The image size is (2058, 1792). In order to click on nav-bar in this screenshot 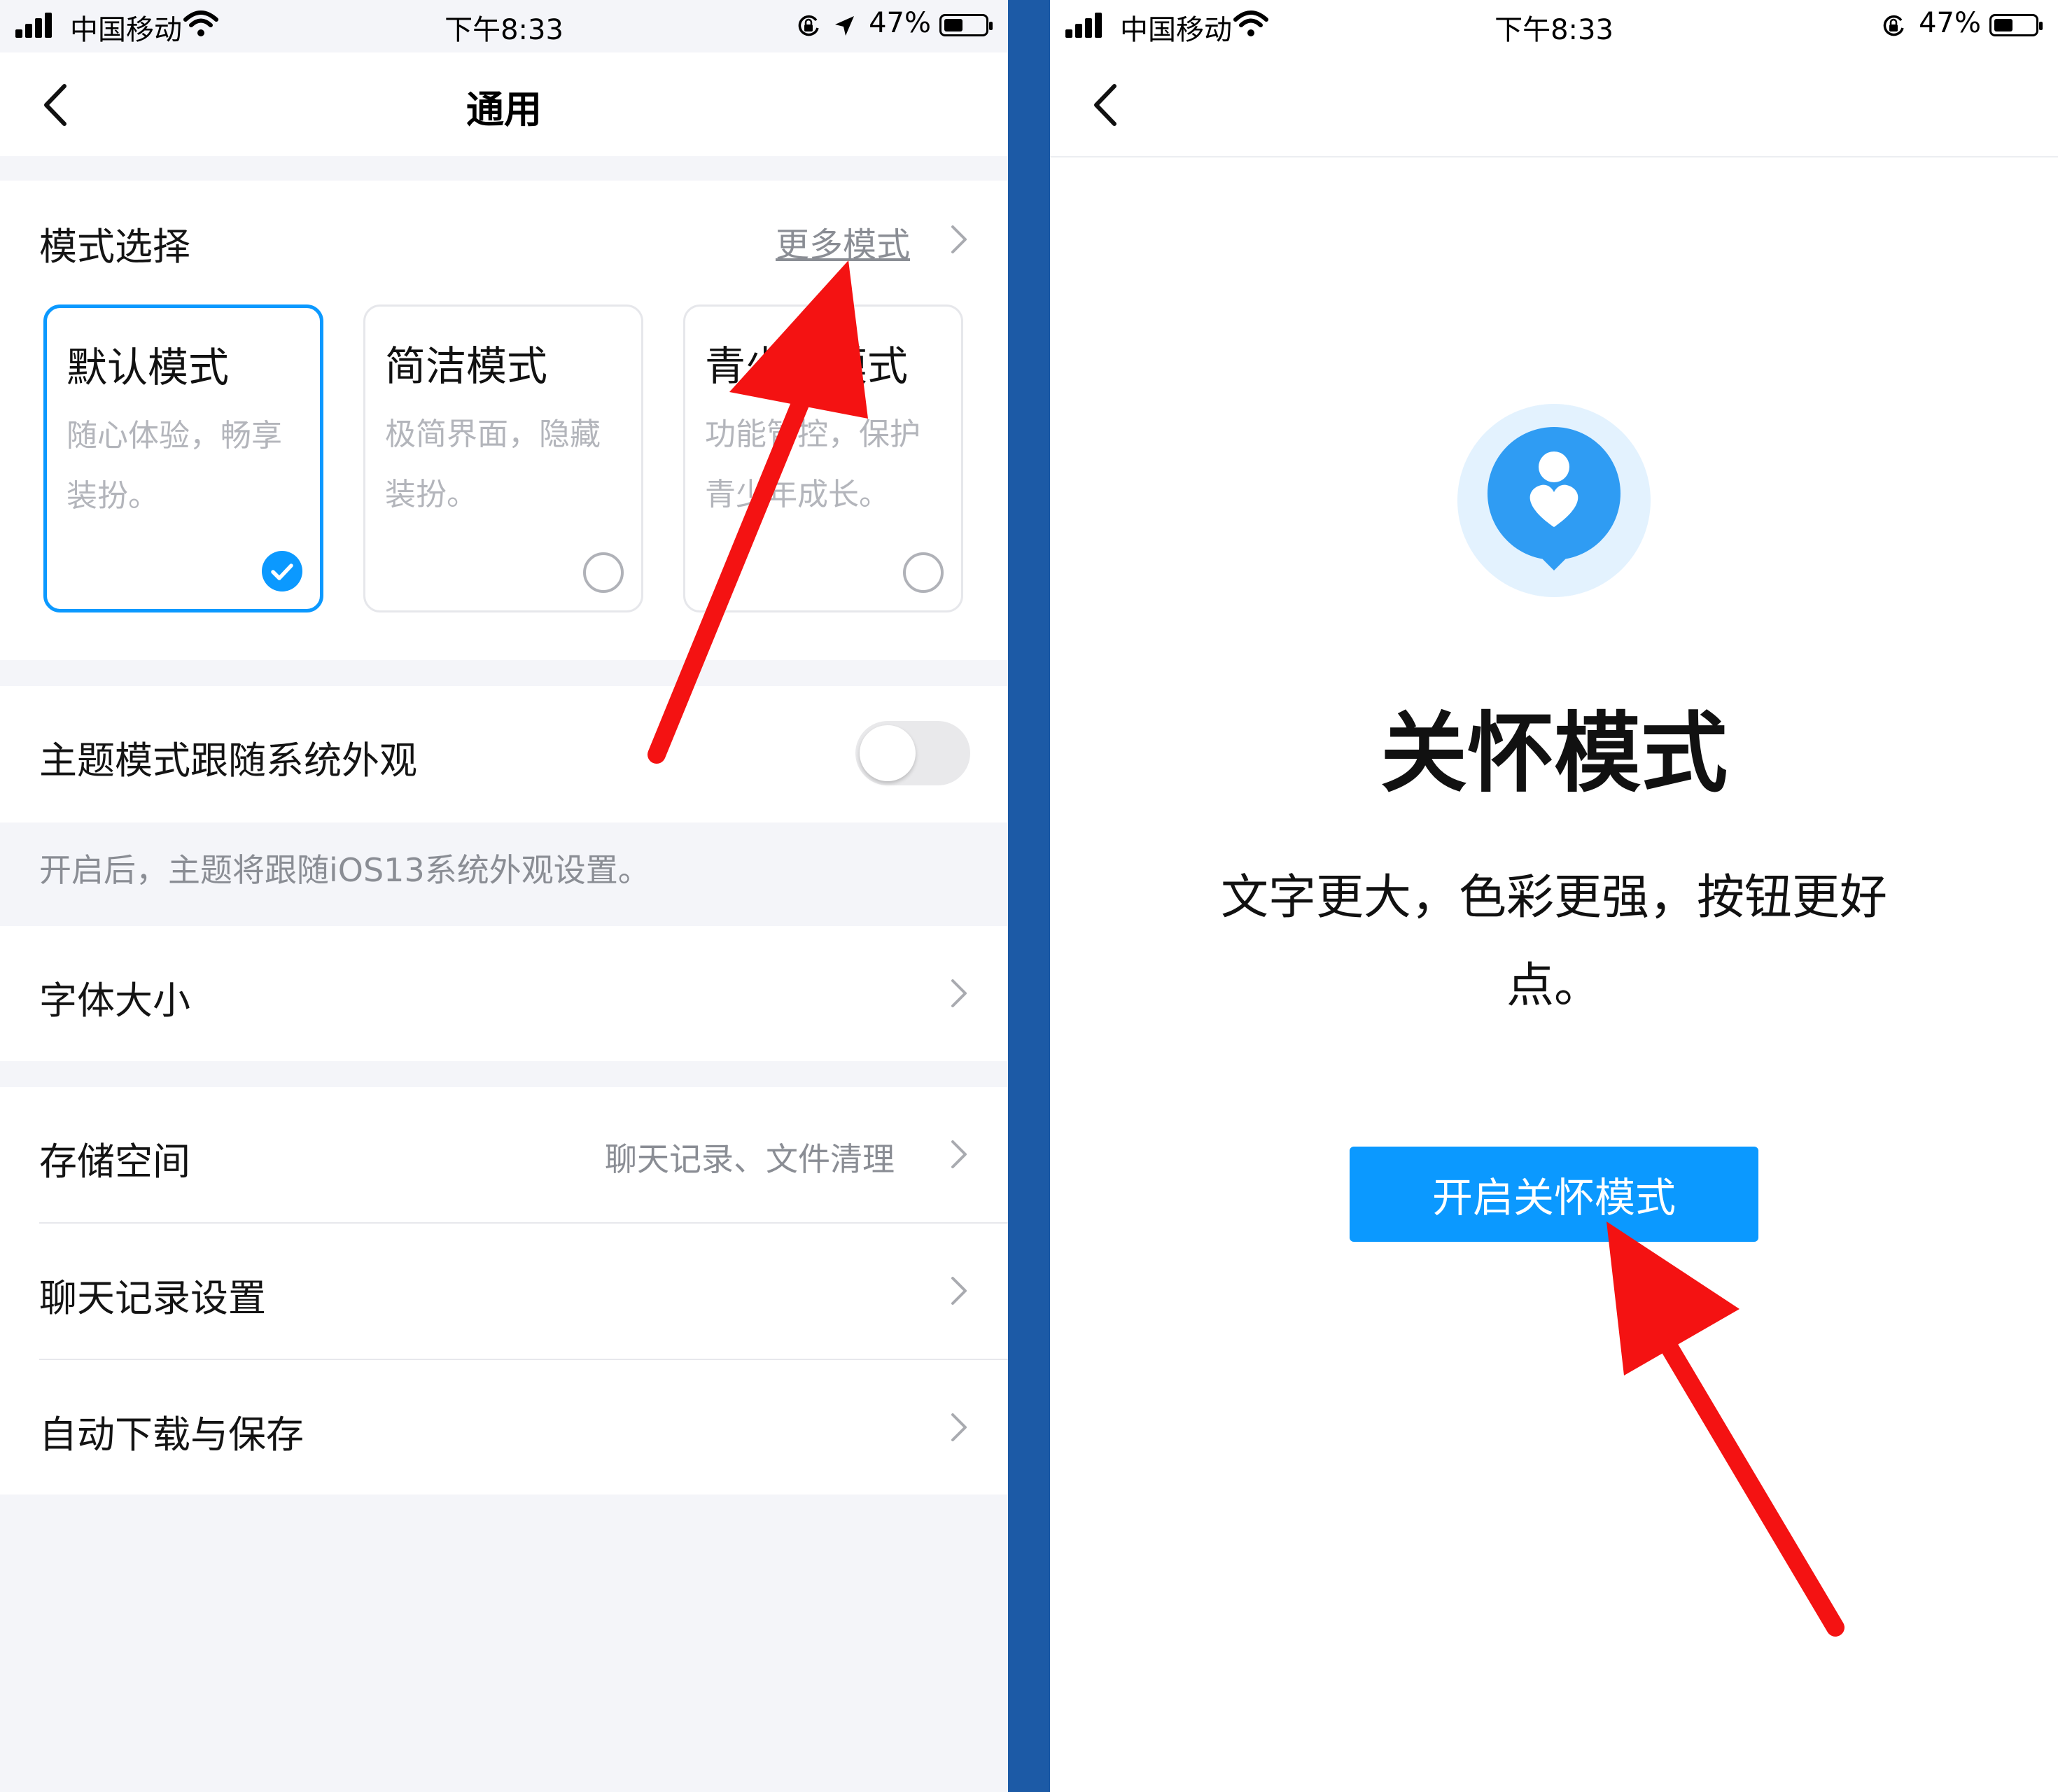, I will do `click(1554, 105)`.